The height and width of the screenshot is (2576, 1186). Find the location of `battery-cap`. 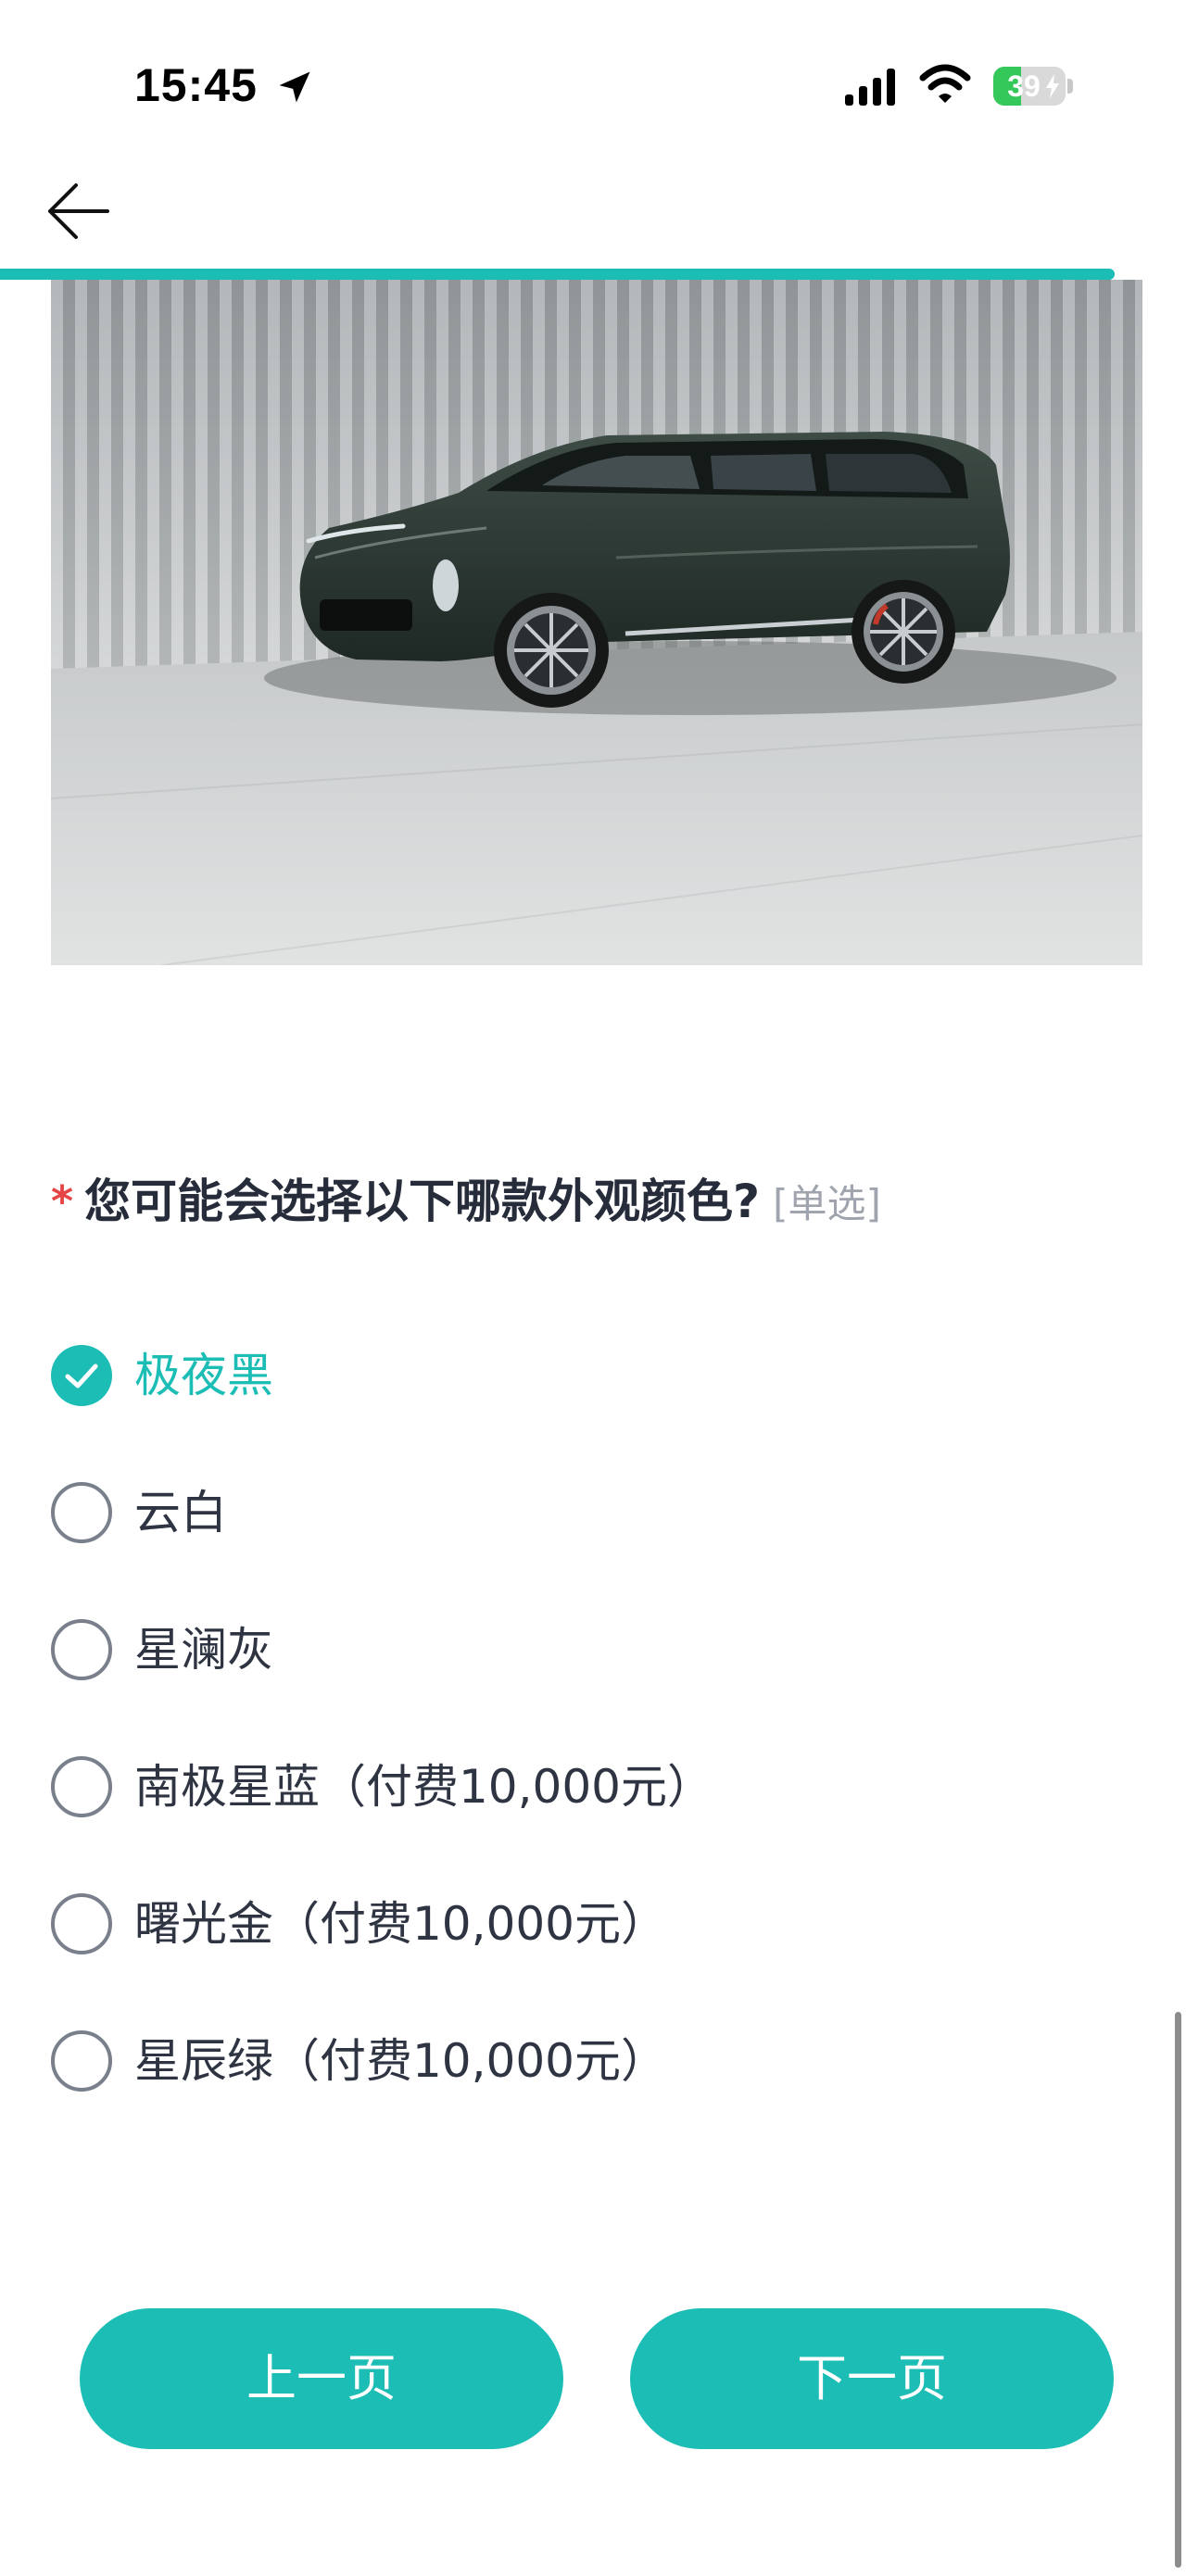

battery-cap is located at coordinates (1070, 86).